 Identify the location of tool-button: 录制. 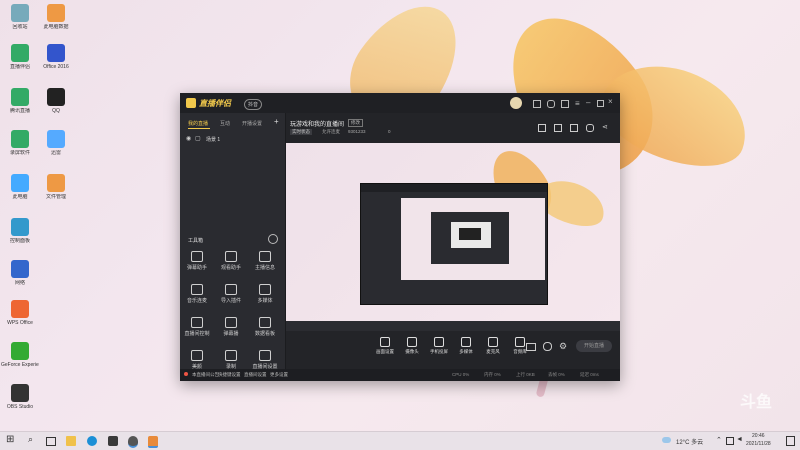
(231, 360).